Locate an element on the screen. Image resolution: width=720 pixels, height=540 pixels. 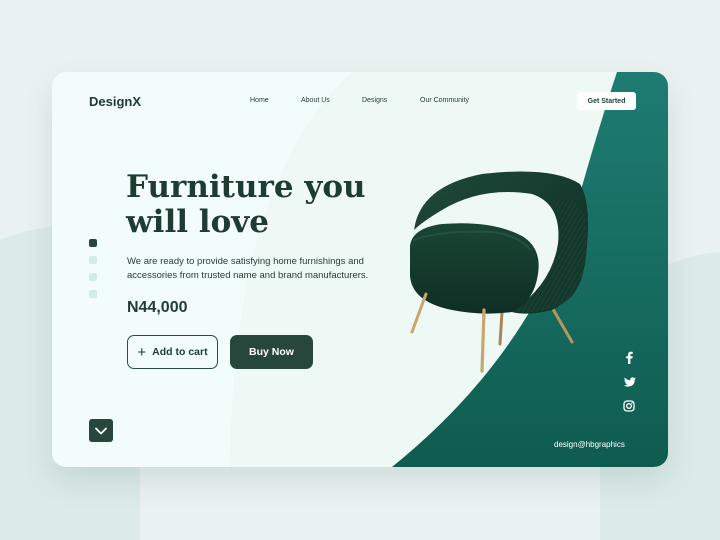
twitter-icon is located at coordinates (629, 382).